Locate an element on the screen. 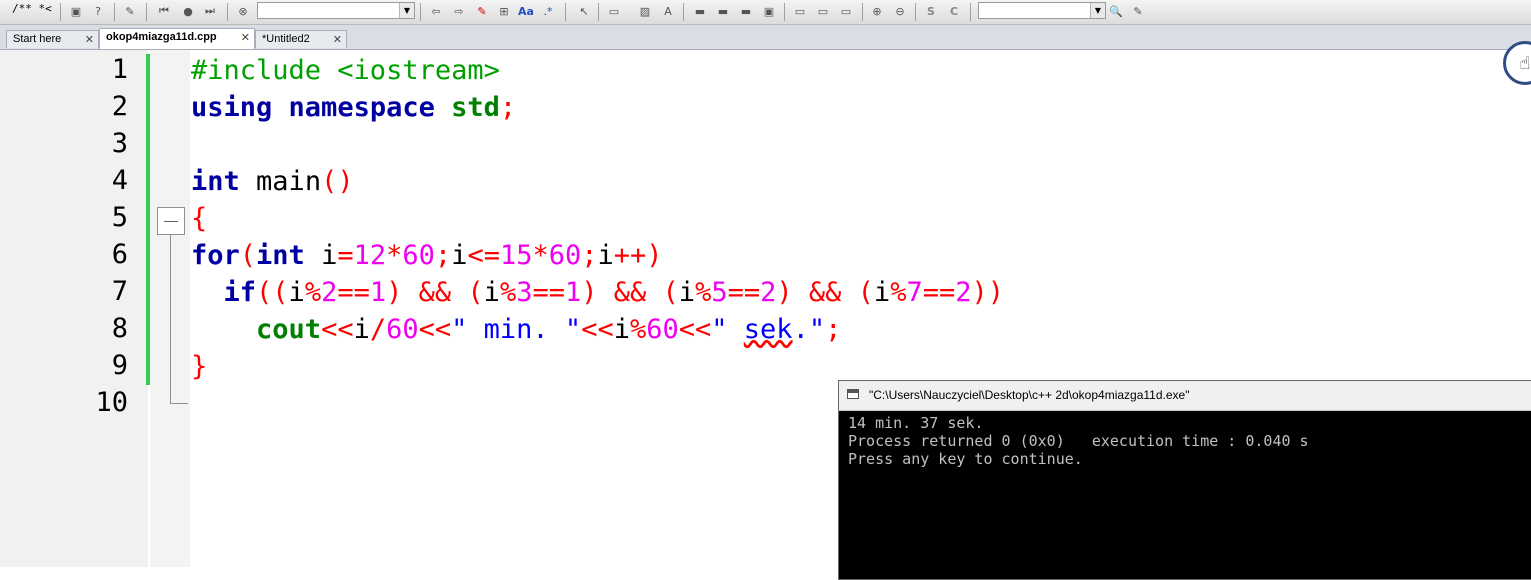 The image size is (1531, 580). tab-start-here: Start here ✕ is located at coordinates (52, 39).